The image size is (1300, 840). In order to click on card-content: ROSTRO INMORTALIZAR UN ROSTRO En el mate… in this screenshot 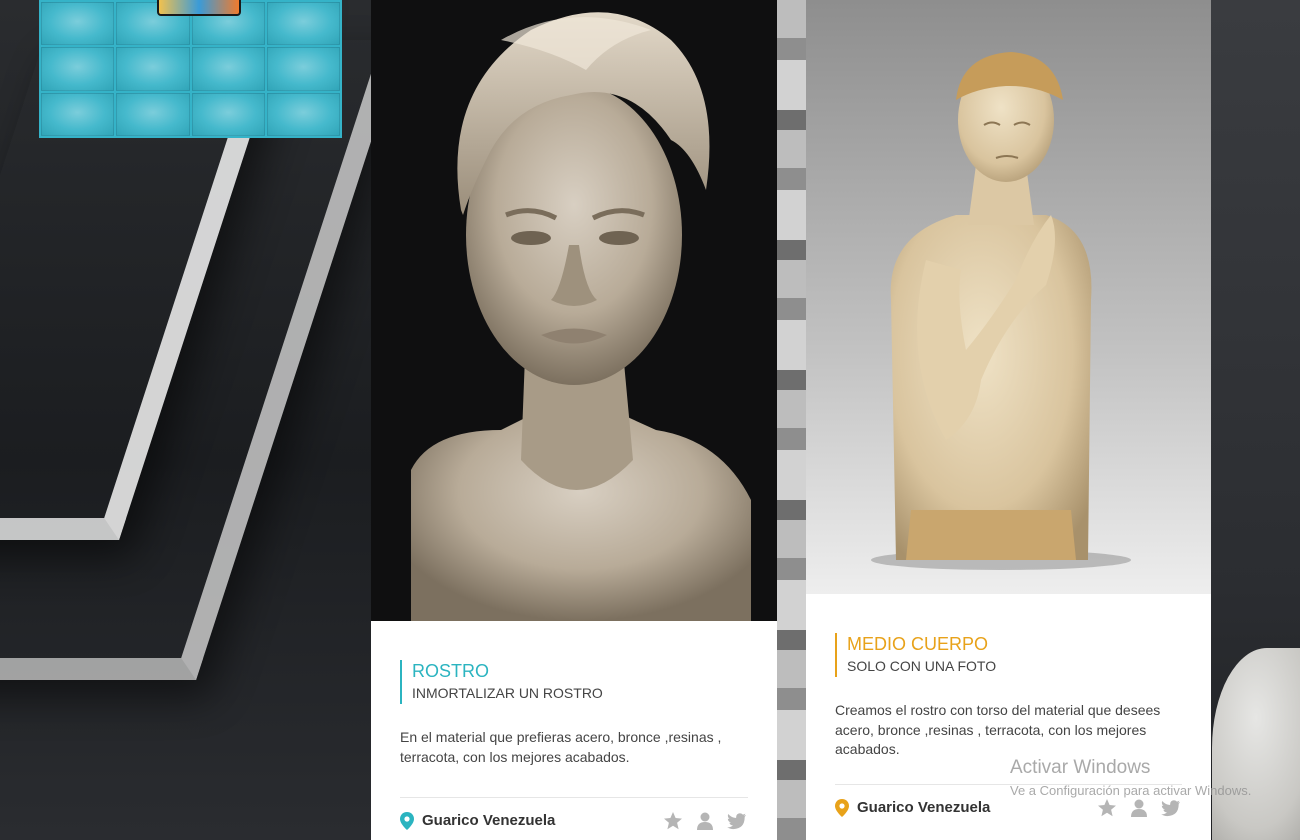, I will do `click(574, 713)`.